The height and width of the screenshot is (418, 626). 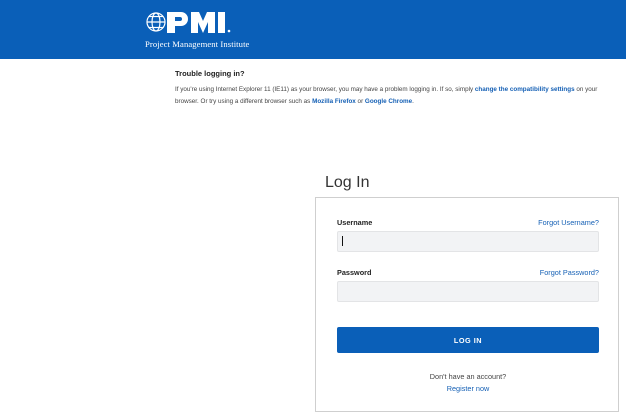 What do you see at coordinates (388, 101) in the screenshot?
I see `chrome-link: Google Chrome` at bounding box center [388, 101].